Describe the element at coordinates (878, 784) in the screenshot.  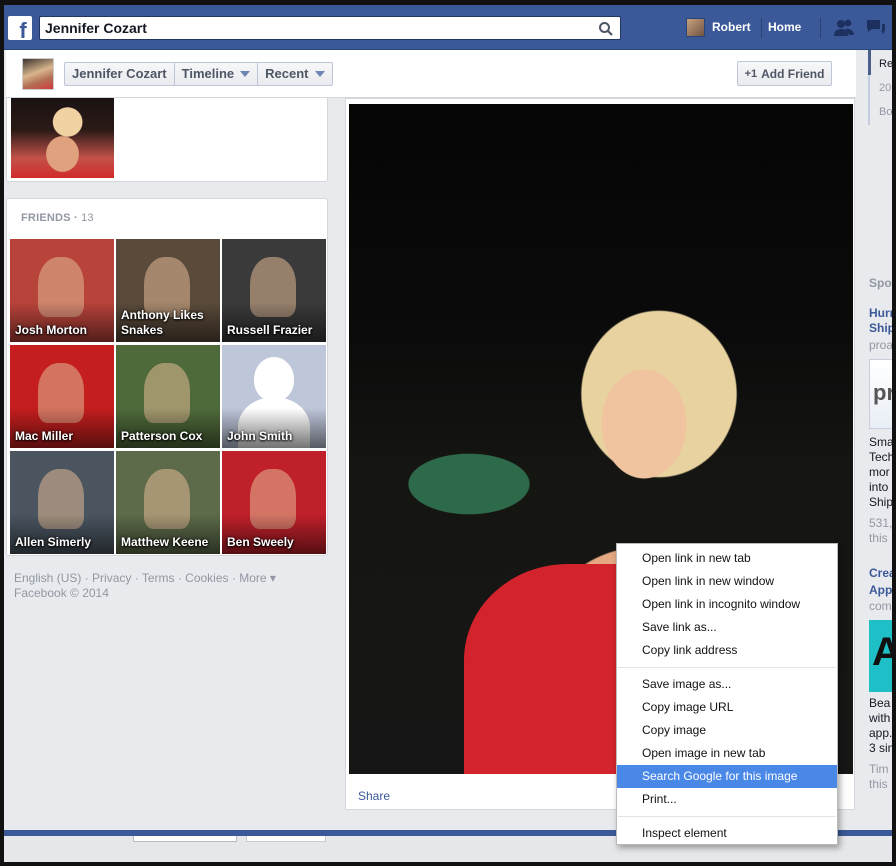
I see `ad2-stats-line: this` at that location.